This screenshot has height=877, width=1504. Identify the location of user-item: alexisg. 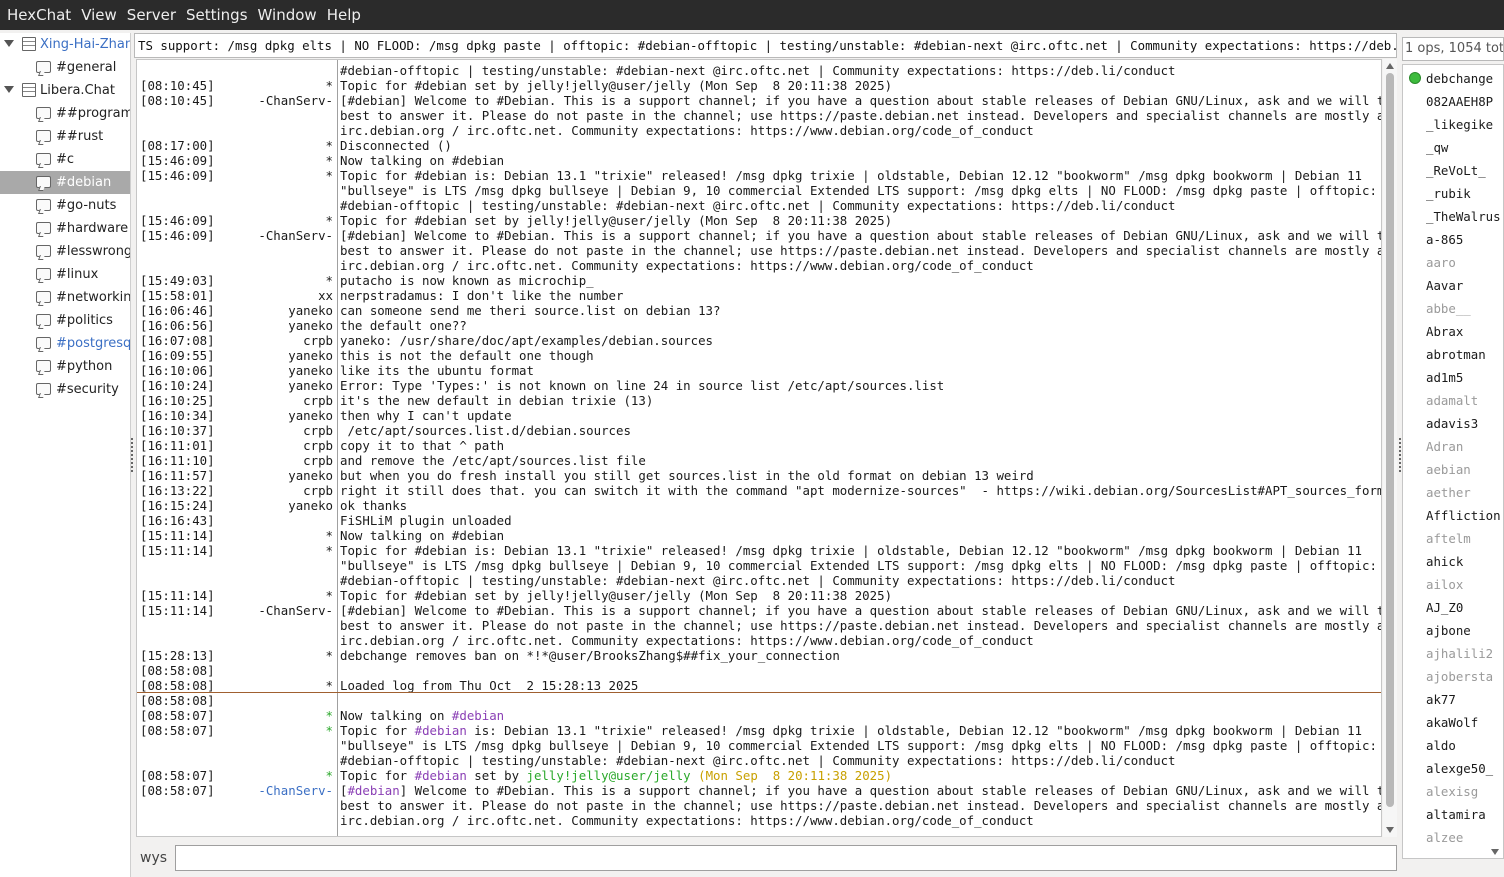
(1452, 791).